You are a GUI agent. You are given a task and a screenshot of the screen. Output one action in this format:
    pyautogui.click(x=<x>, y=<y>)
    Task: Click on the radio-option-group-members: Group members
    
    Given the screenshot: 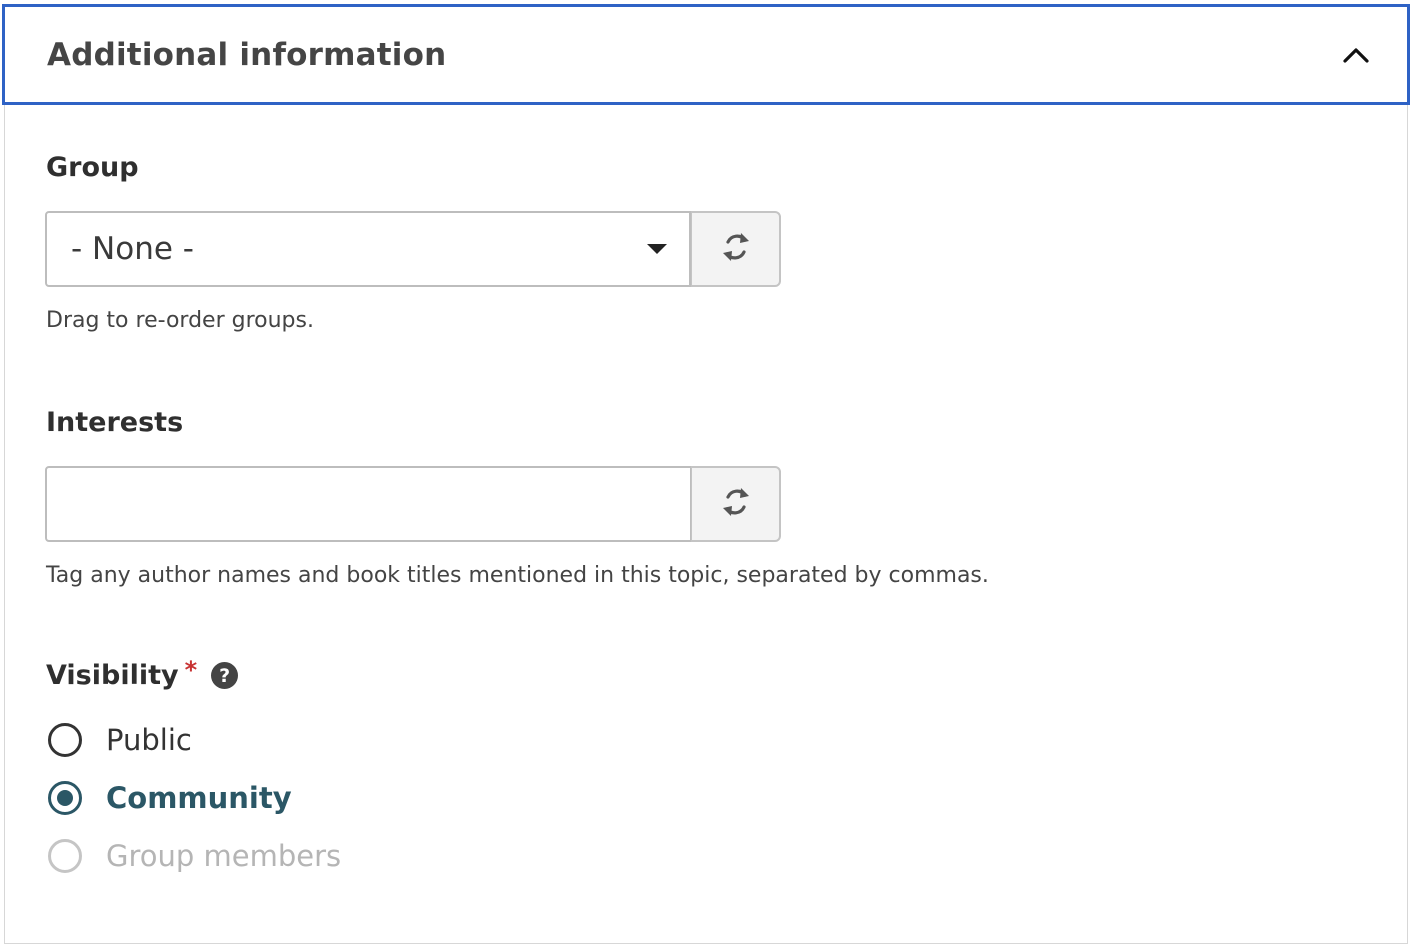 What is the action you would take?
    pyautogui.click(x=194, y=856)
    